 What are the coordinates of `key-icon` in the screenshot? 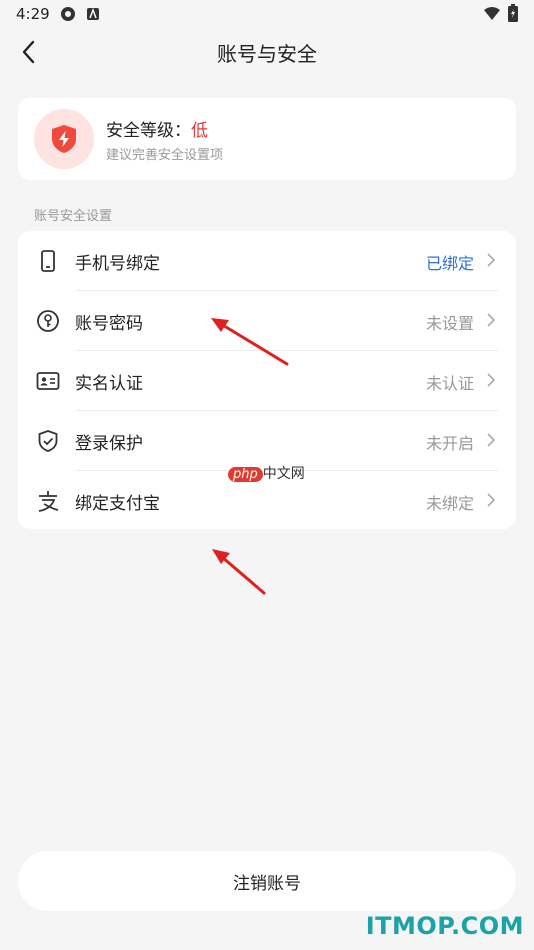 It's located at (48, 321).